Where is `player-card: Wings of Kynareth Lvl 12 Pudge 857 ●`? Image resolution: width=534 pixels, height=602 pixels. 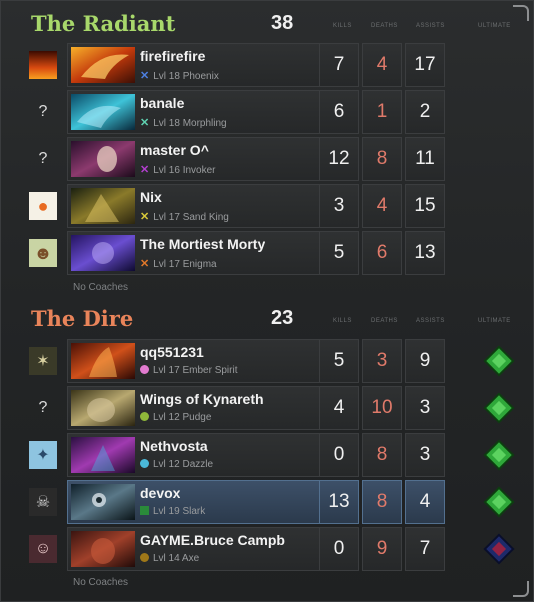
player-card: Wings of Kynareth Lvl 12 Pudge 857 ● is located at coordinates (205, 408).